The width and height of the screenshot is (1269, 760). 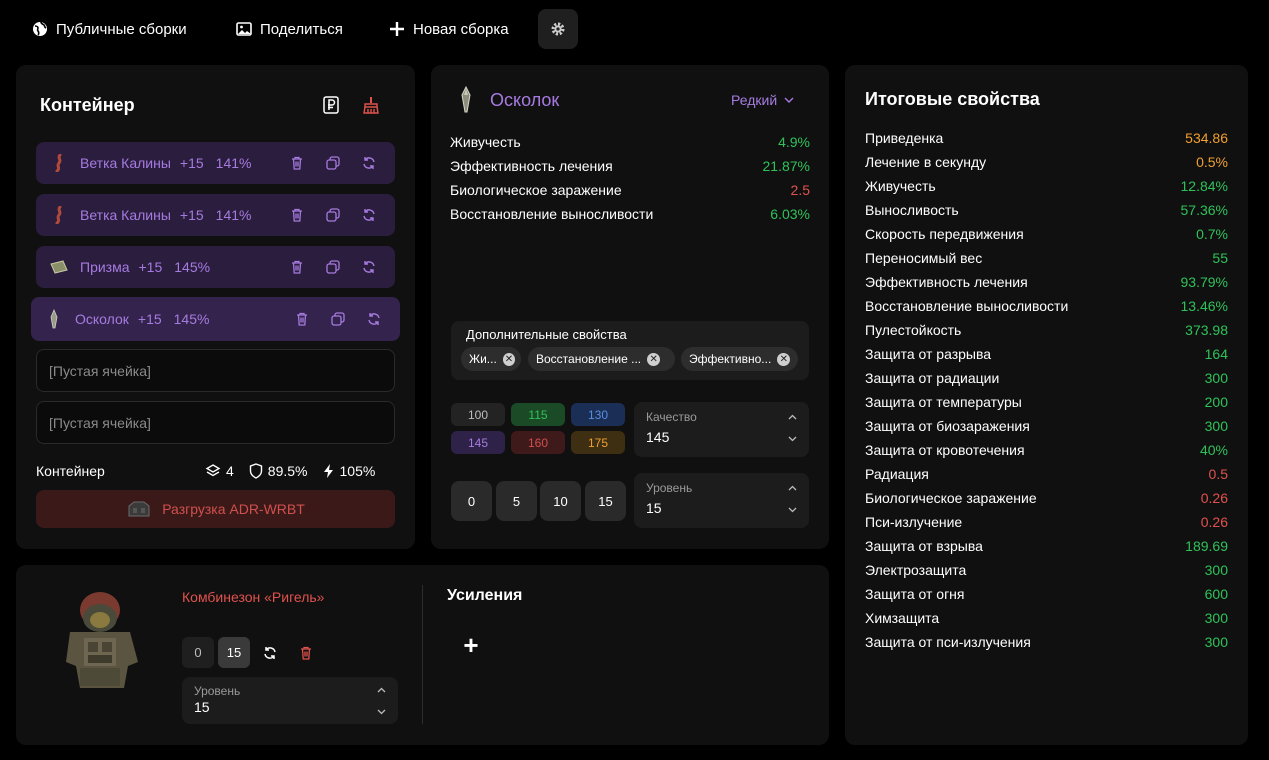 I want to click on container-slot: Призма +15 145%, so click(x=215, y=267).